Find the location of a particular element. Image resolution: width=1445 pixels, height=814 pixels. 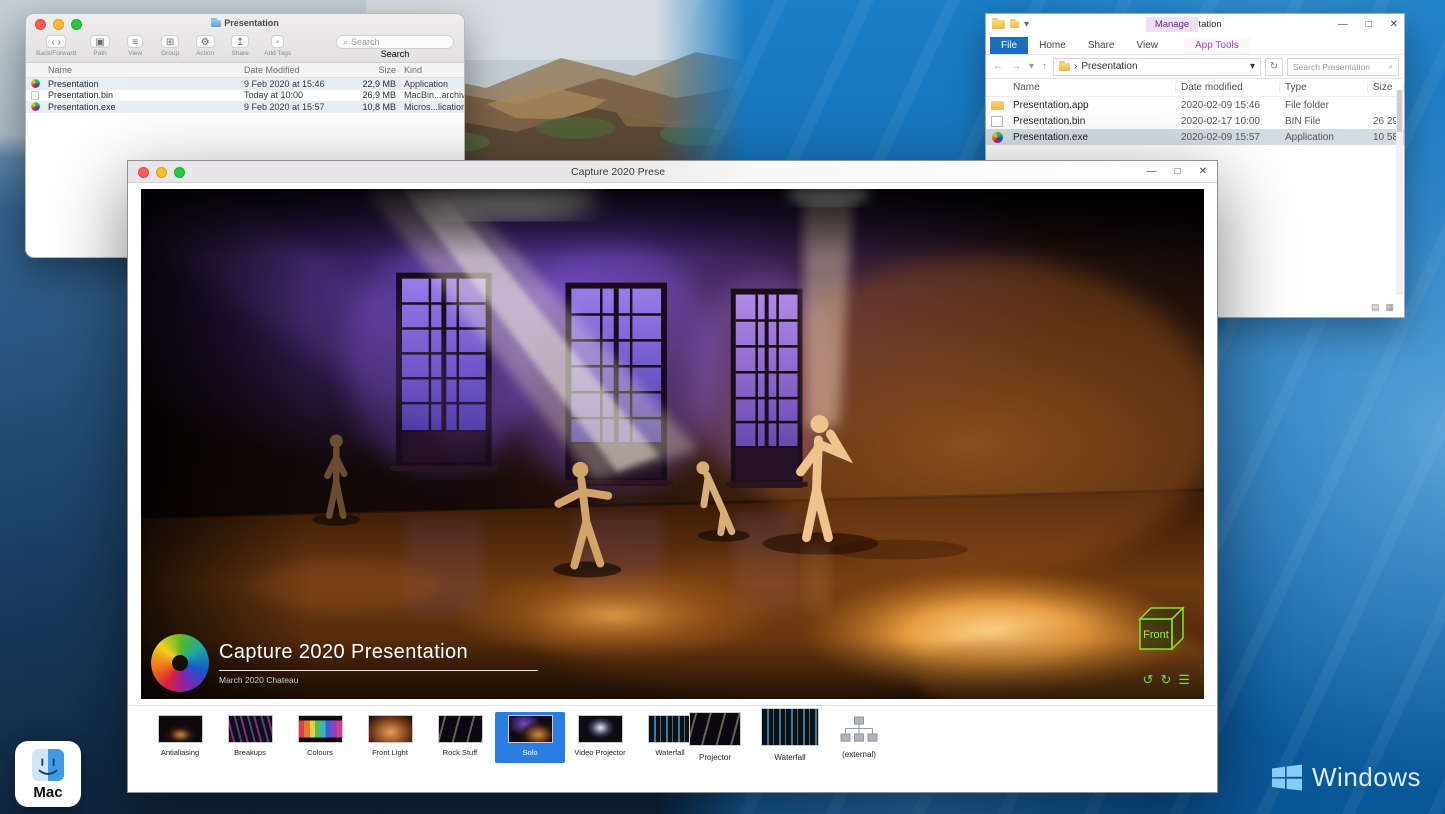

file-name: Presentation.exe is located at coordinates (1051, 137).